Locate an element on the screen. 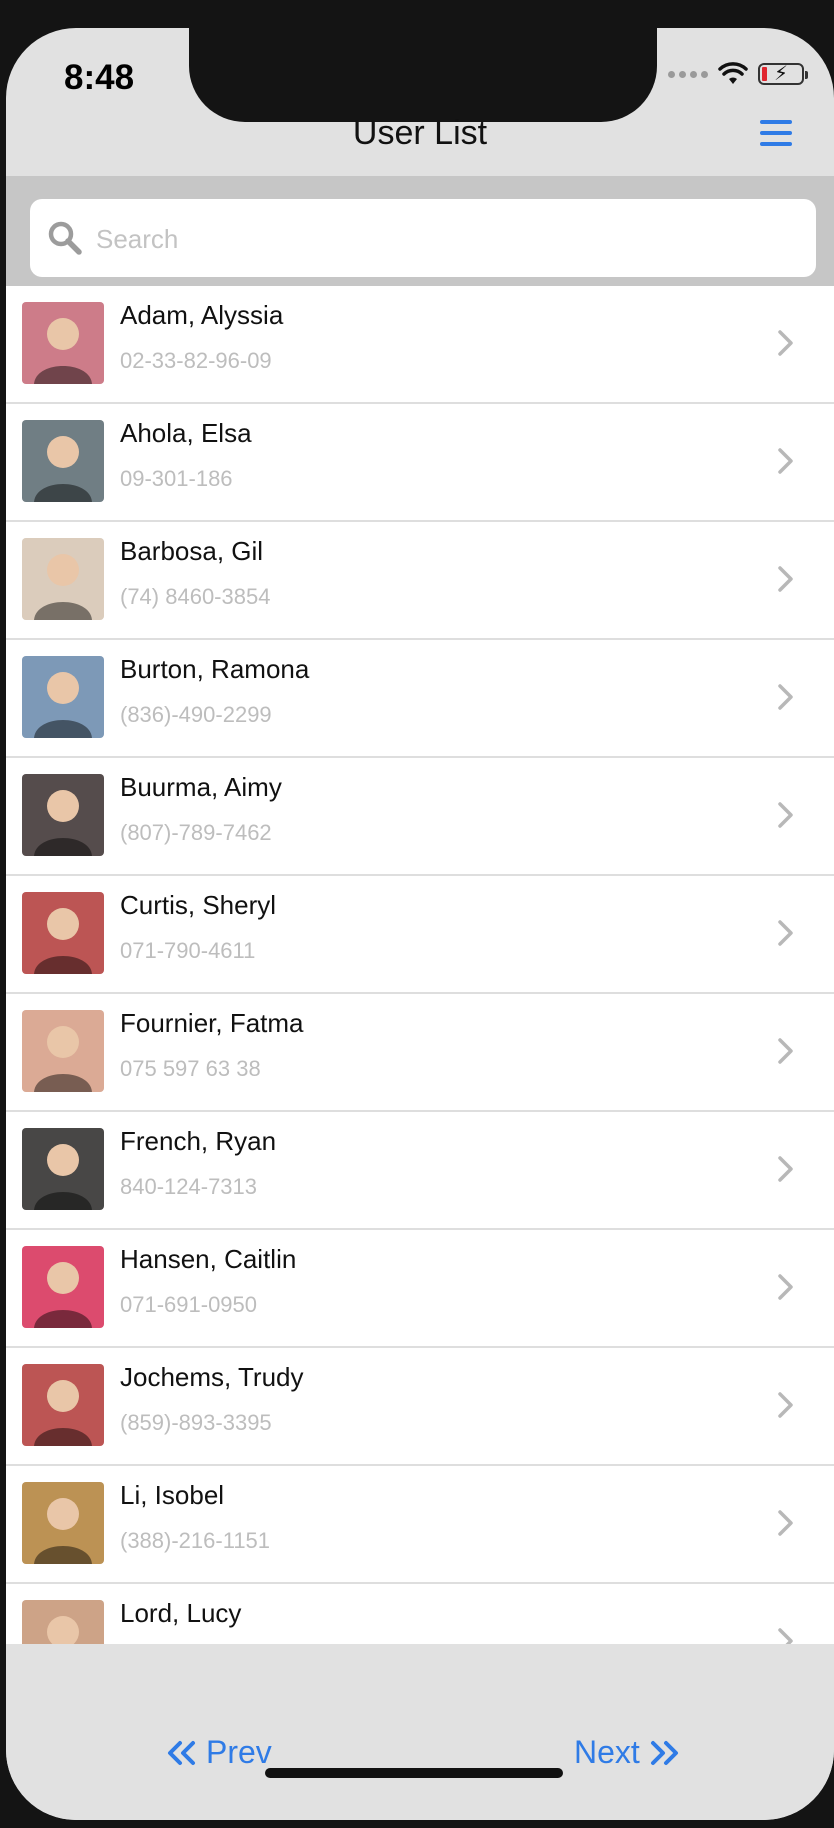 This screenshot has width=834, height=1828. list-item: Barbosa, Gil (74) 8460-3854 is located at coordinates (420, 581).